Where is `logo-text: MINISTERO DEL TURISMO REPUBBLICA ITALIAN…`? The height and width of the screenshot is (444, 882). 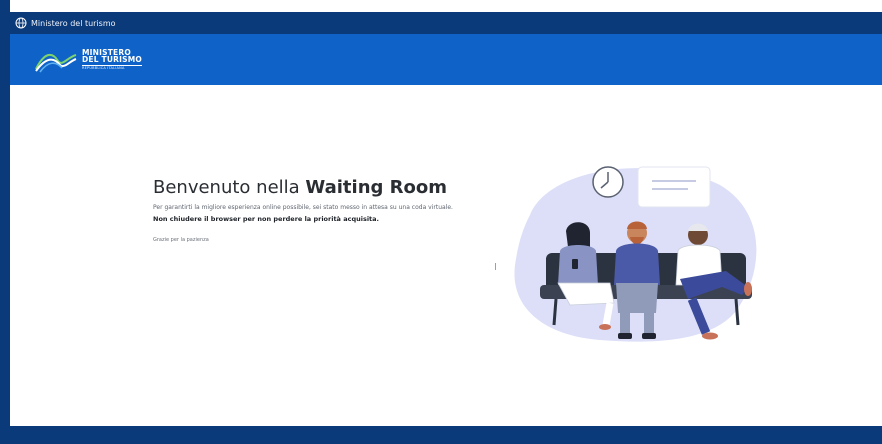
logo-text: MINISTERO DEL TURISMO REPUBBLICA ITALIAN… is located at coordinates (112, 60).